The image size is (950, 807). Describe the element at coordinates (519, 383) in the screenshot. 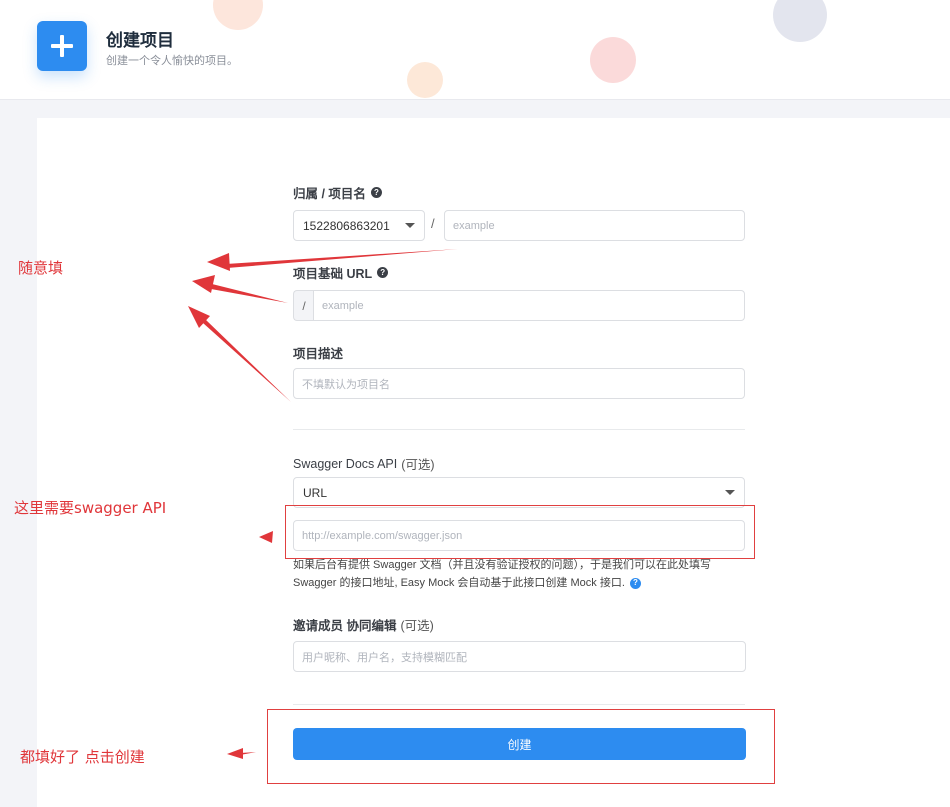

I see `description-input: 不填默认为项目名` at that location.